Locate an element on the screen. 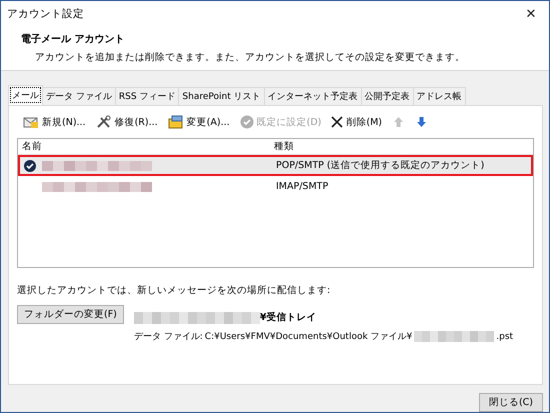  change-folder-button: フォルダーの変更(F) is located at coordinates (70, 314).